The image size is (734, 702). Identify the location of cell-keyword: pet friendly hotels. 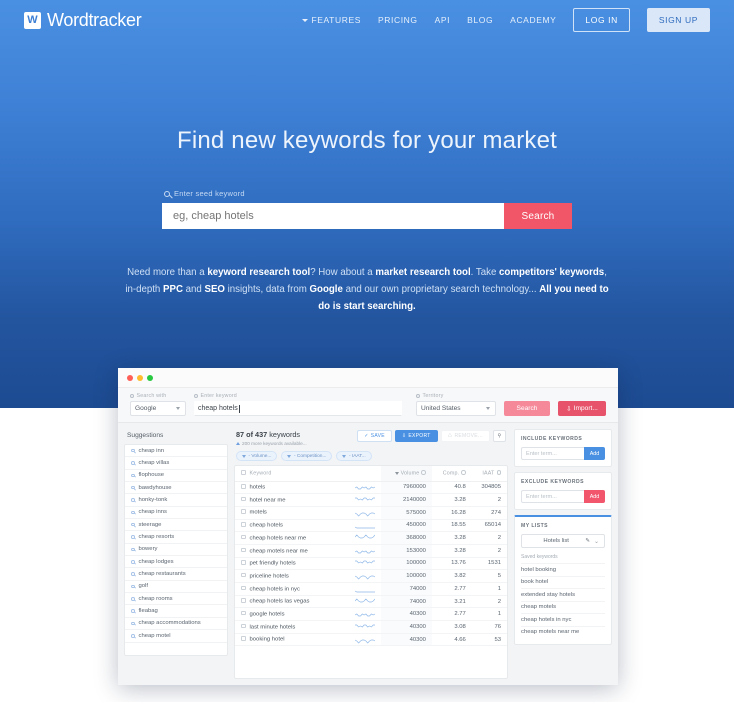
(290, 564).